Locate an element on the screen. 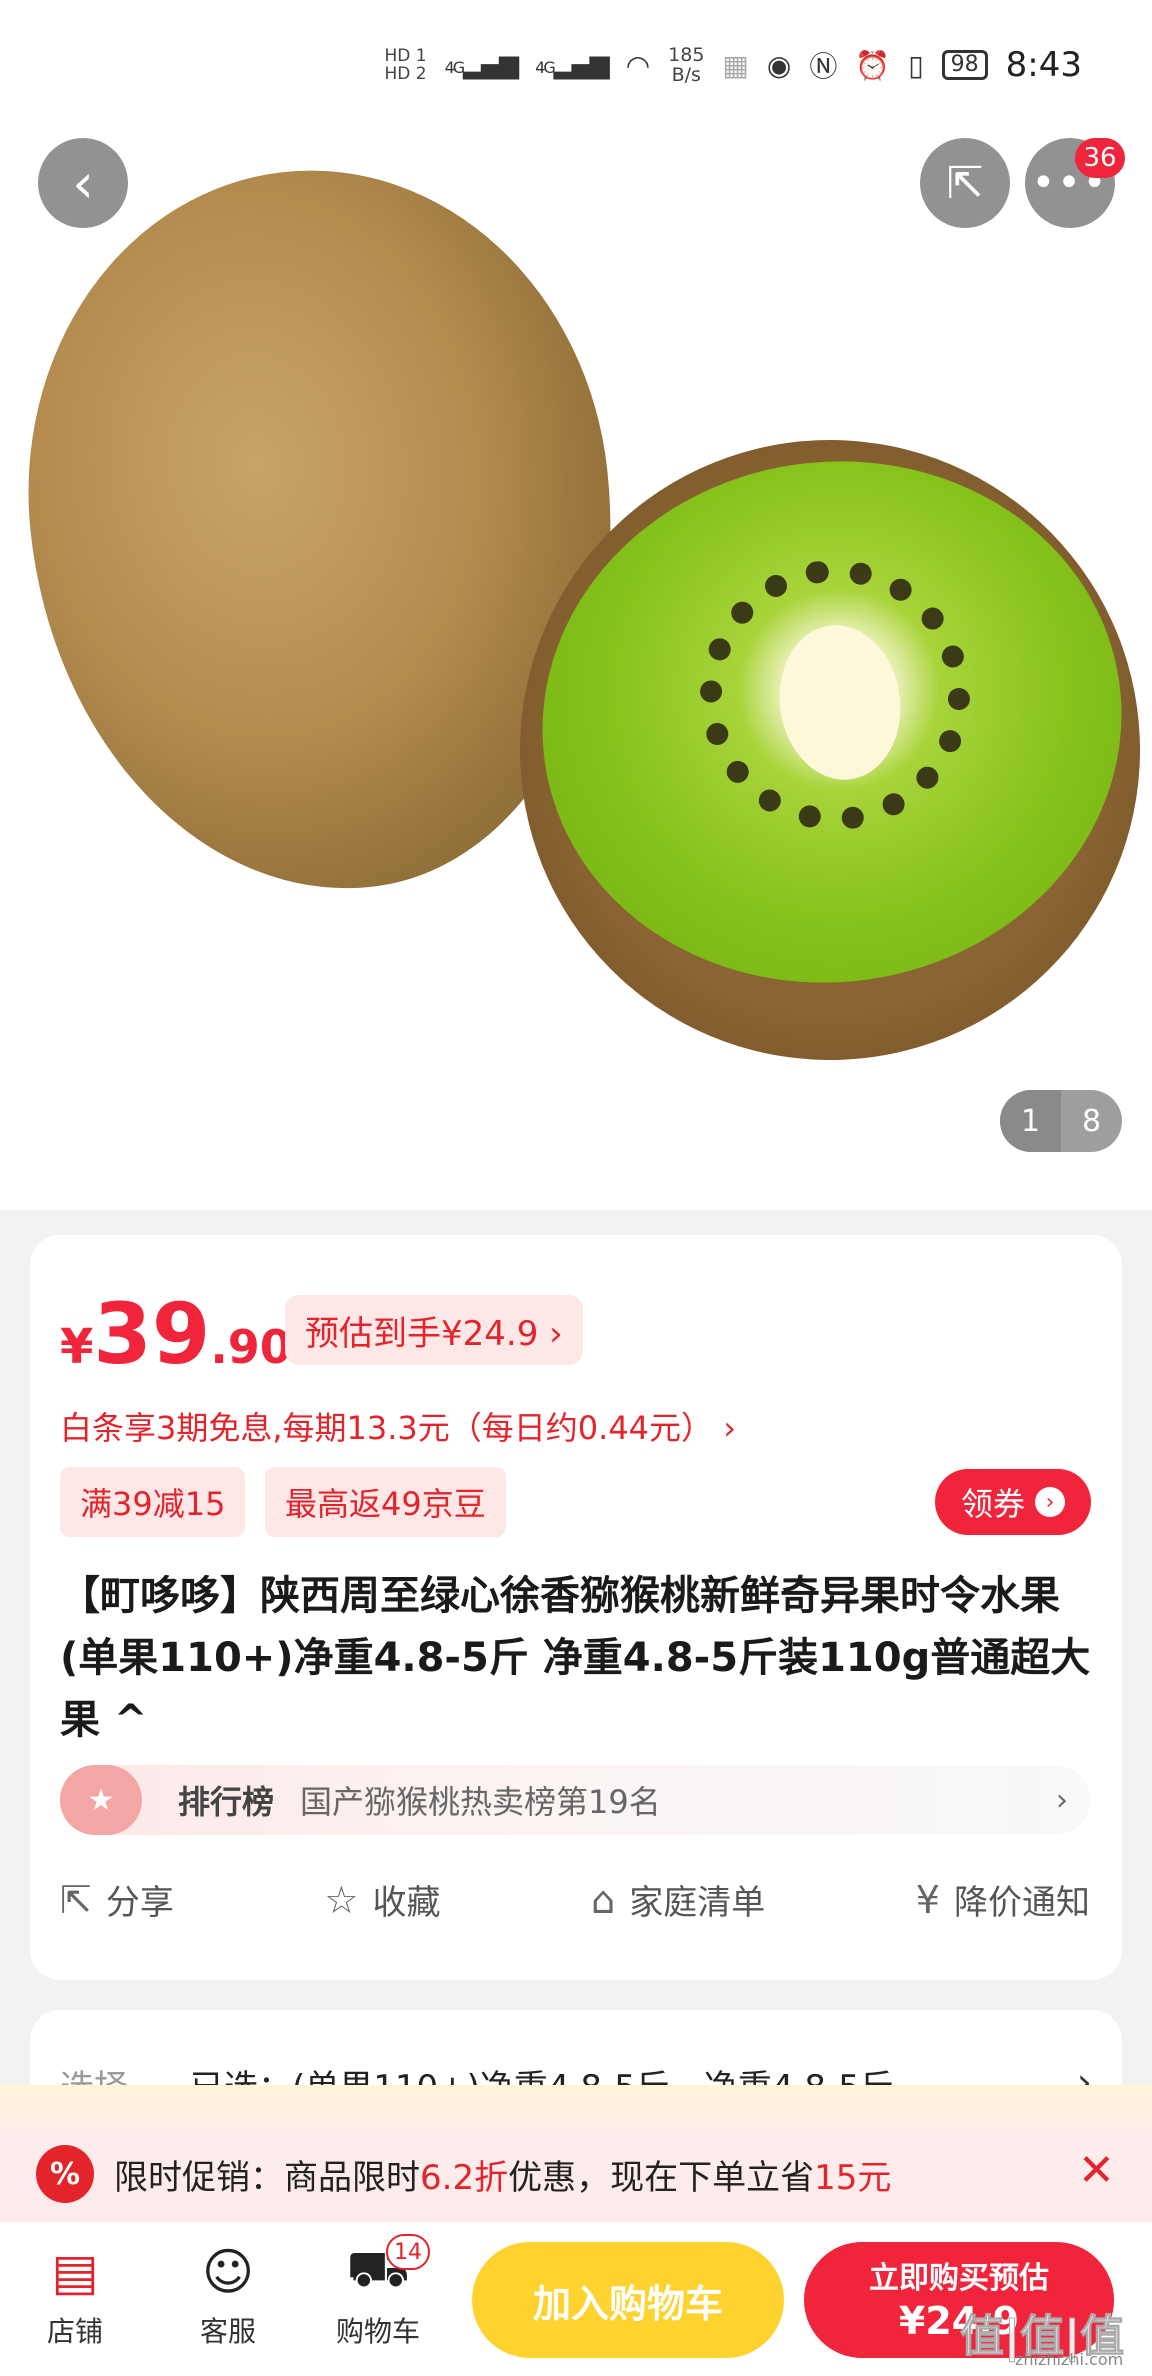  promo-saving: 15元 is located at coordinates (853, 2177).